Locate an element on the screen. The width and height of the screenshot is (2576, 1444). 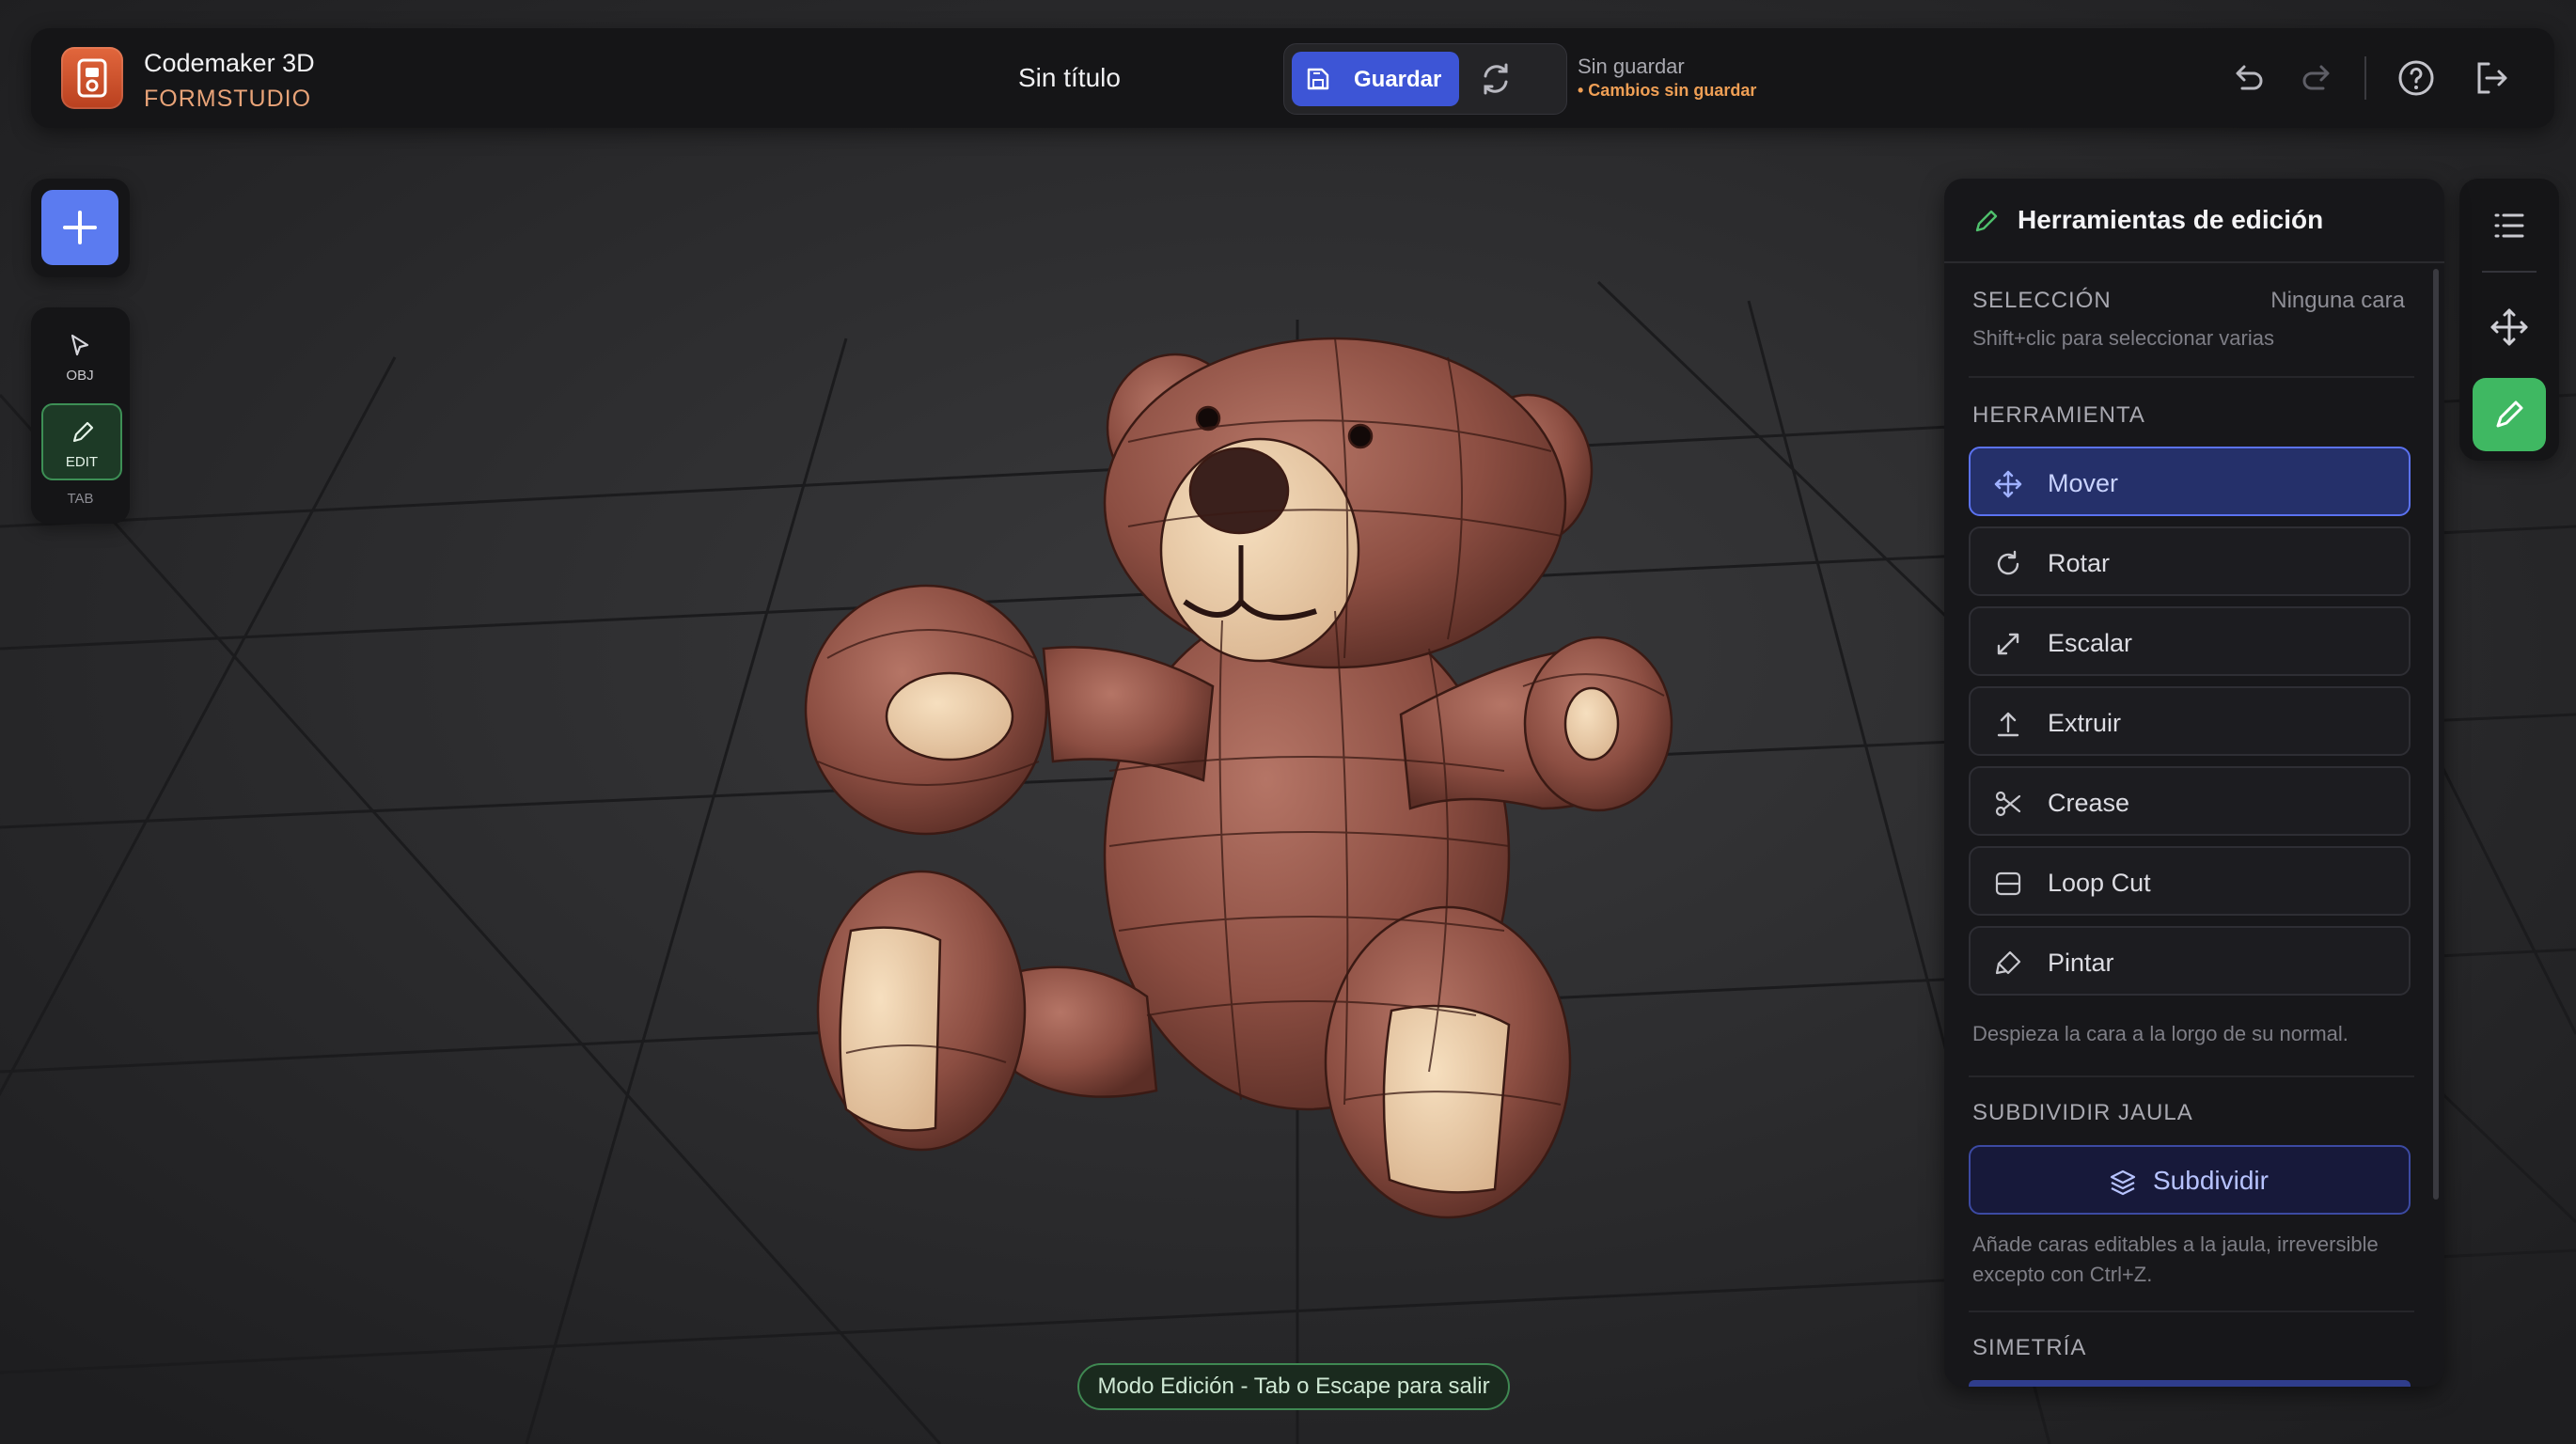
tool-label: Extruir is located at coordinates (2085, 723).